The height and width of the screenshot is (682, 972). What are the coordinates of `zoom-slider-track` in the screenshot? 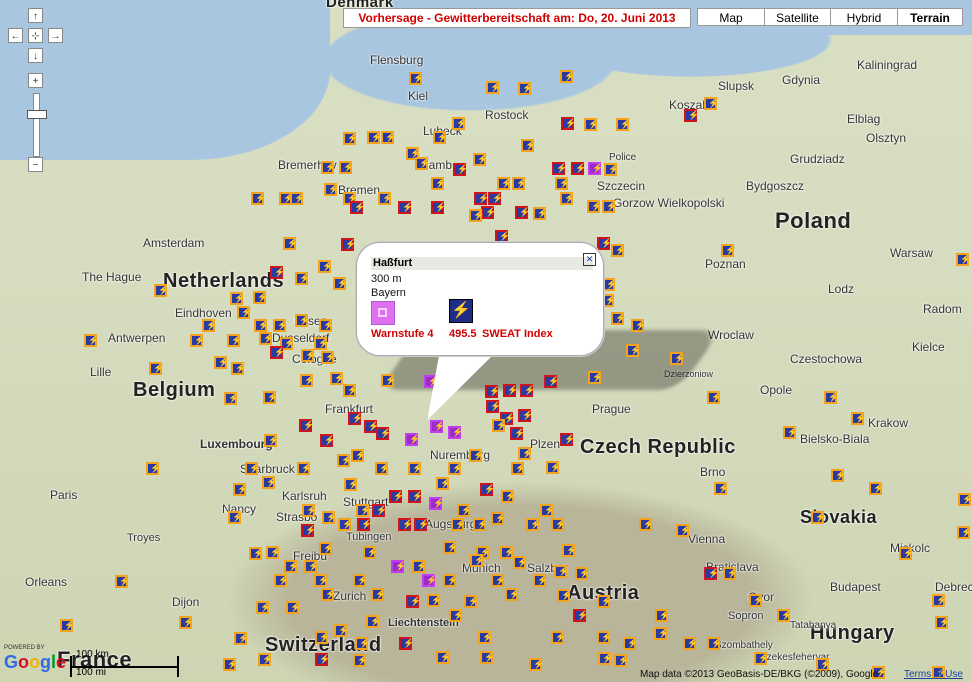 It's located at (36, 125).